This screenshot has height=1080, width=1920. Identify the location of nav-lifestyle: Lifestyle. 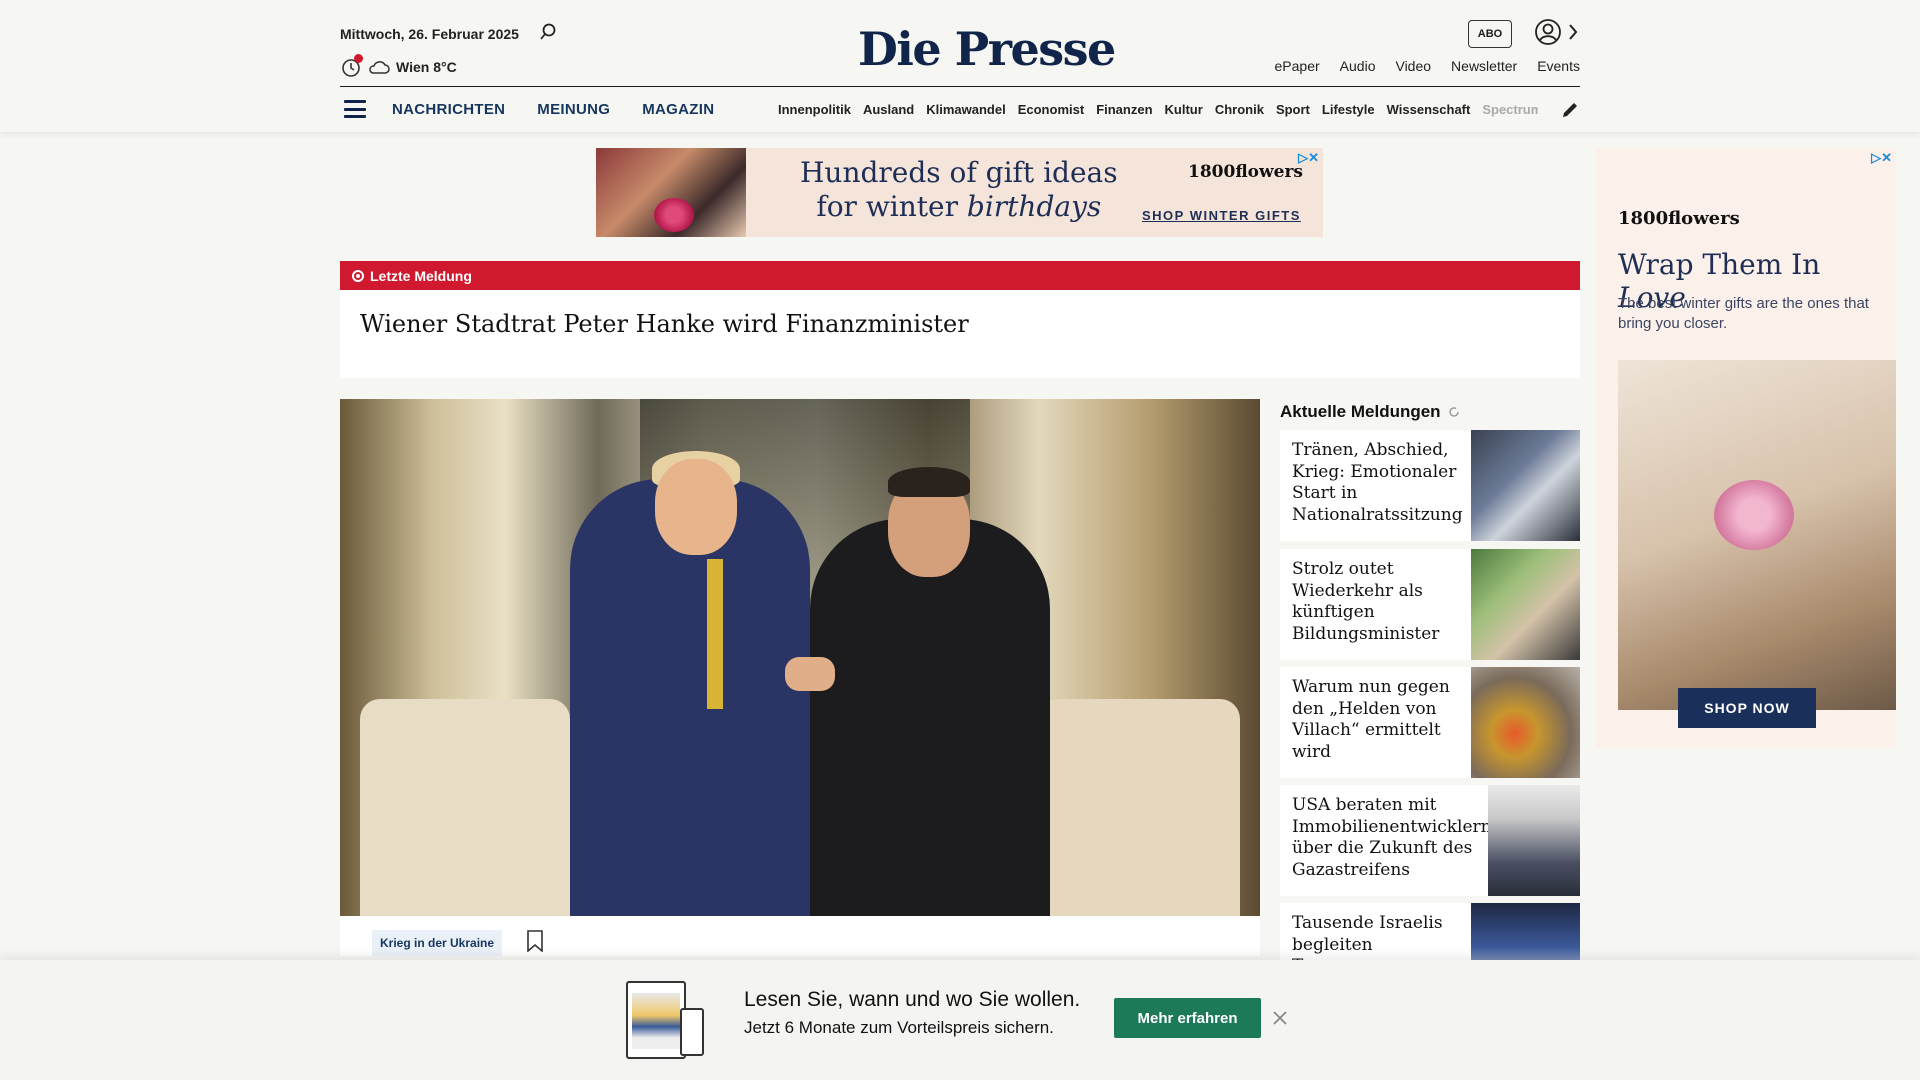
(1348, 109).